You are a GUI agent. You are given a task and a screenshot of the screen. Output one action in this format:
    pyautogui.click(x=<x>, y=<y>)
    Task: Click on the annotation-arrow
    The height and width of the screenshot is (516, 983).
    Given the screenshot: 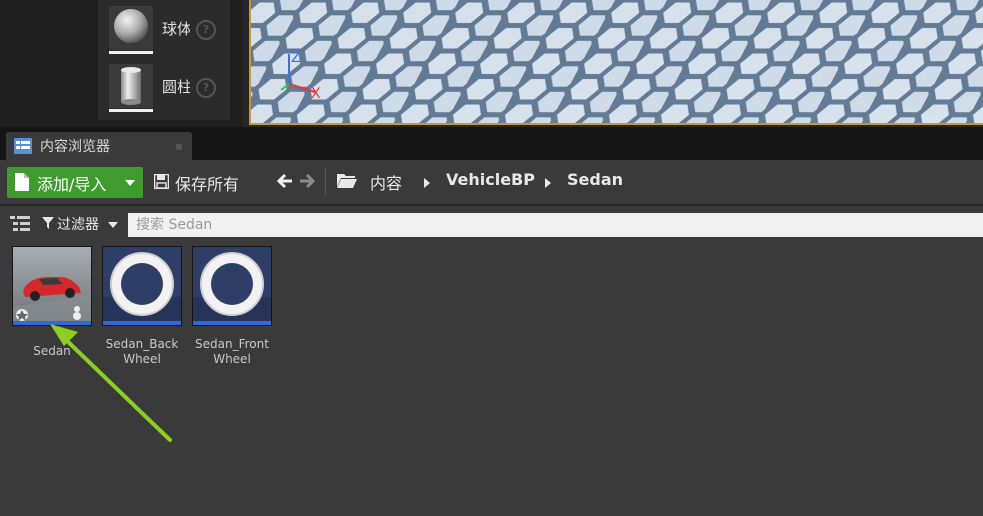 What is the action you would take?
    pyautogui.click(x=111, y=383)
    